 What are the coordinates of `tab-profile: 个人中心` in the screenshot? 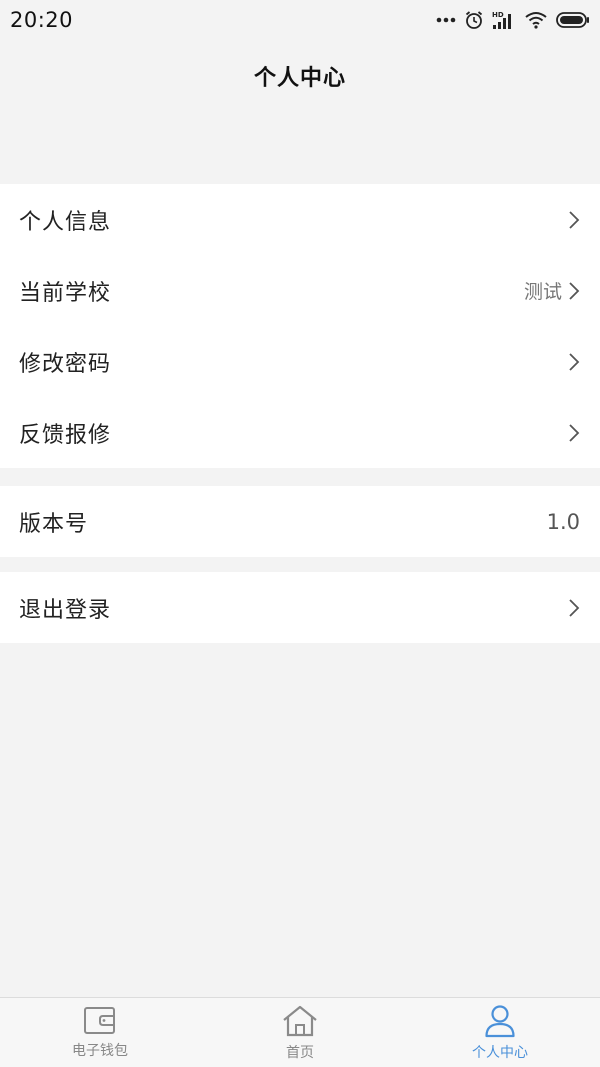 It's located at (500, 1032).